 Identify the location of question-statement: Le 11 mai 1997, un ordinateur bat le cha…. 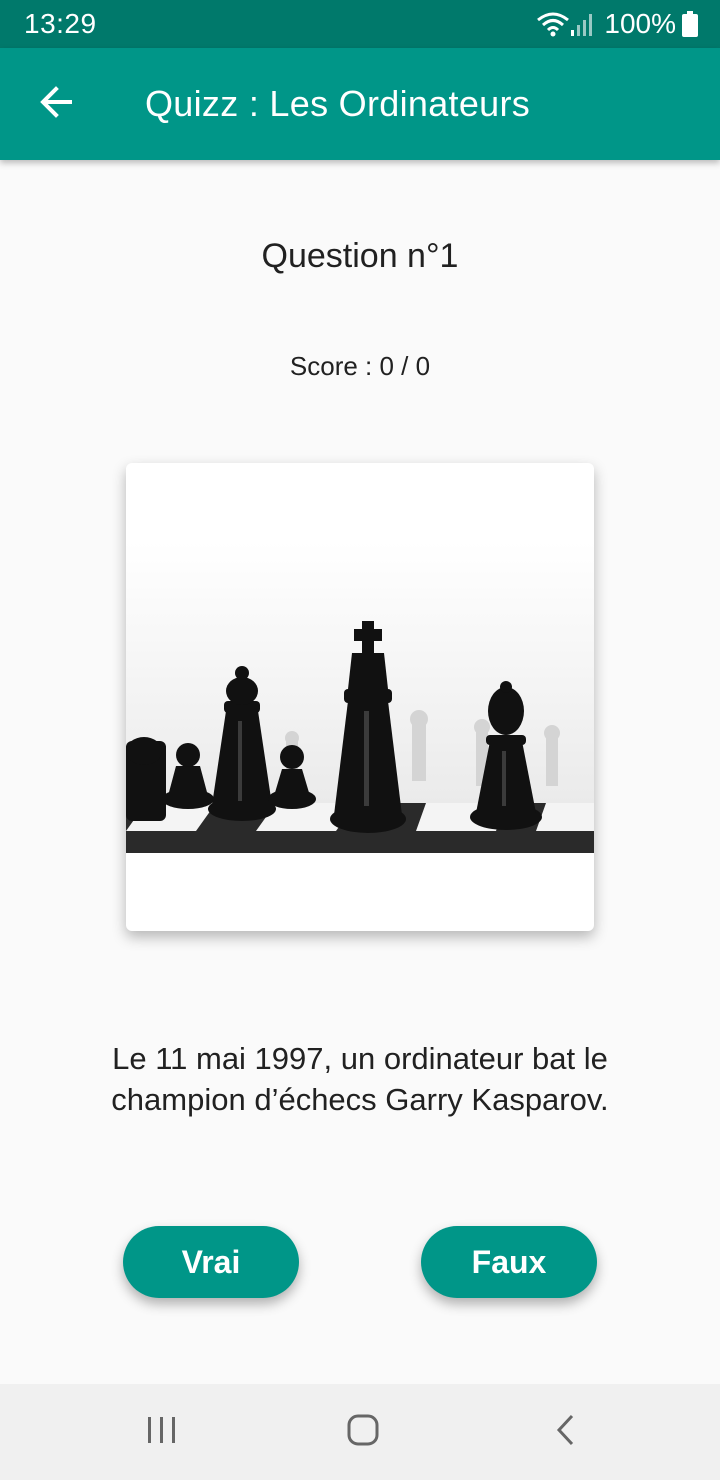
(360, 1079).